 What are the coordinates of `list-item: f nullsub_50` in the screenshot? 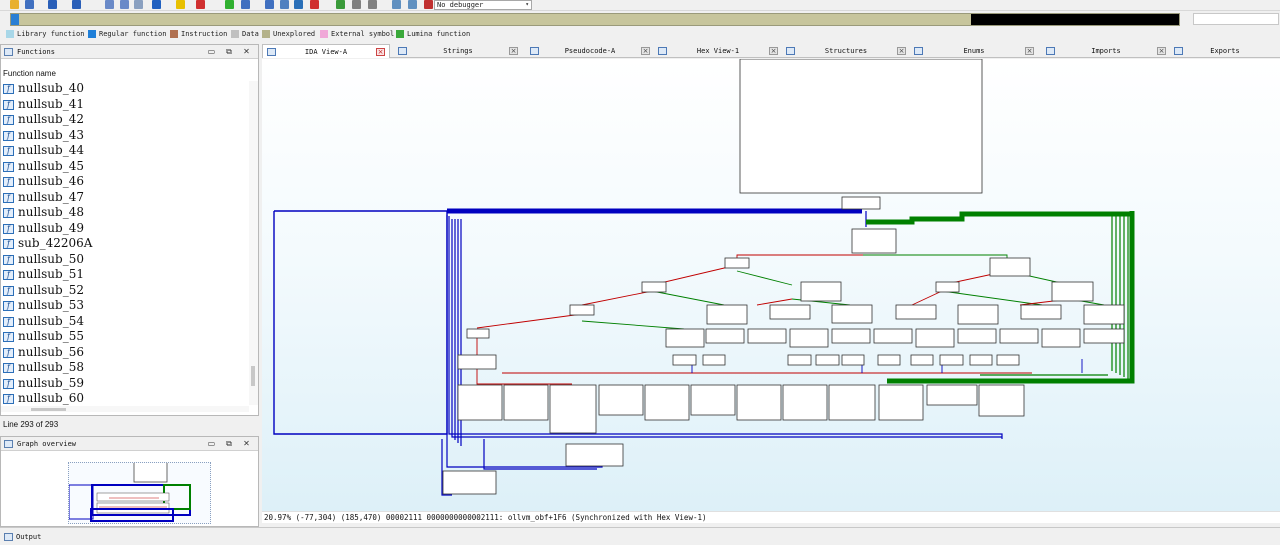 It's located at (125, 260).